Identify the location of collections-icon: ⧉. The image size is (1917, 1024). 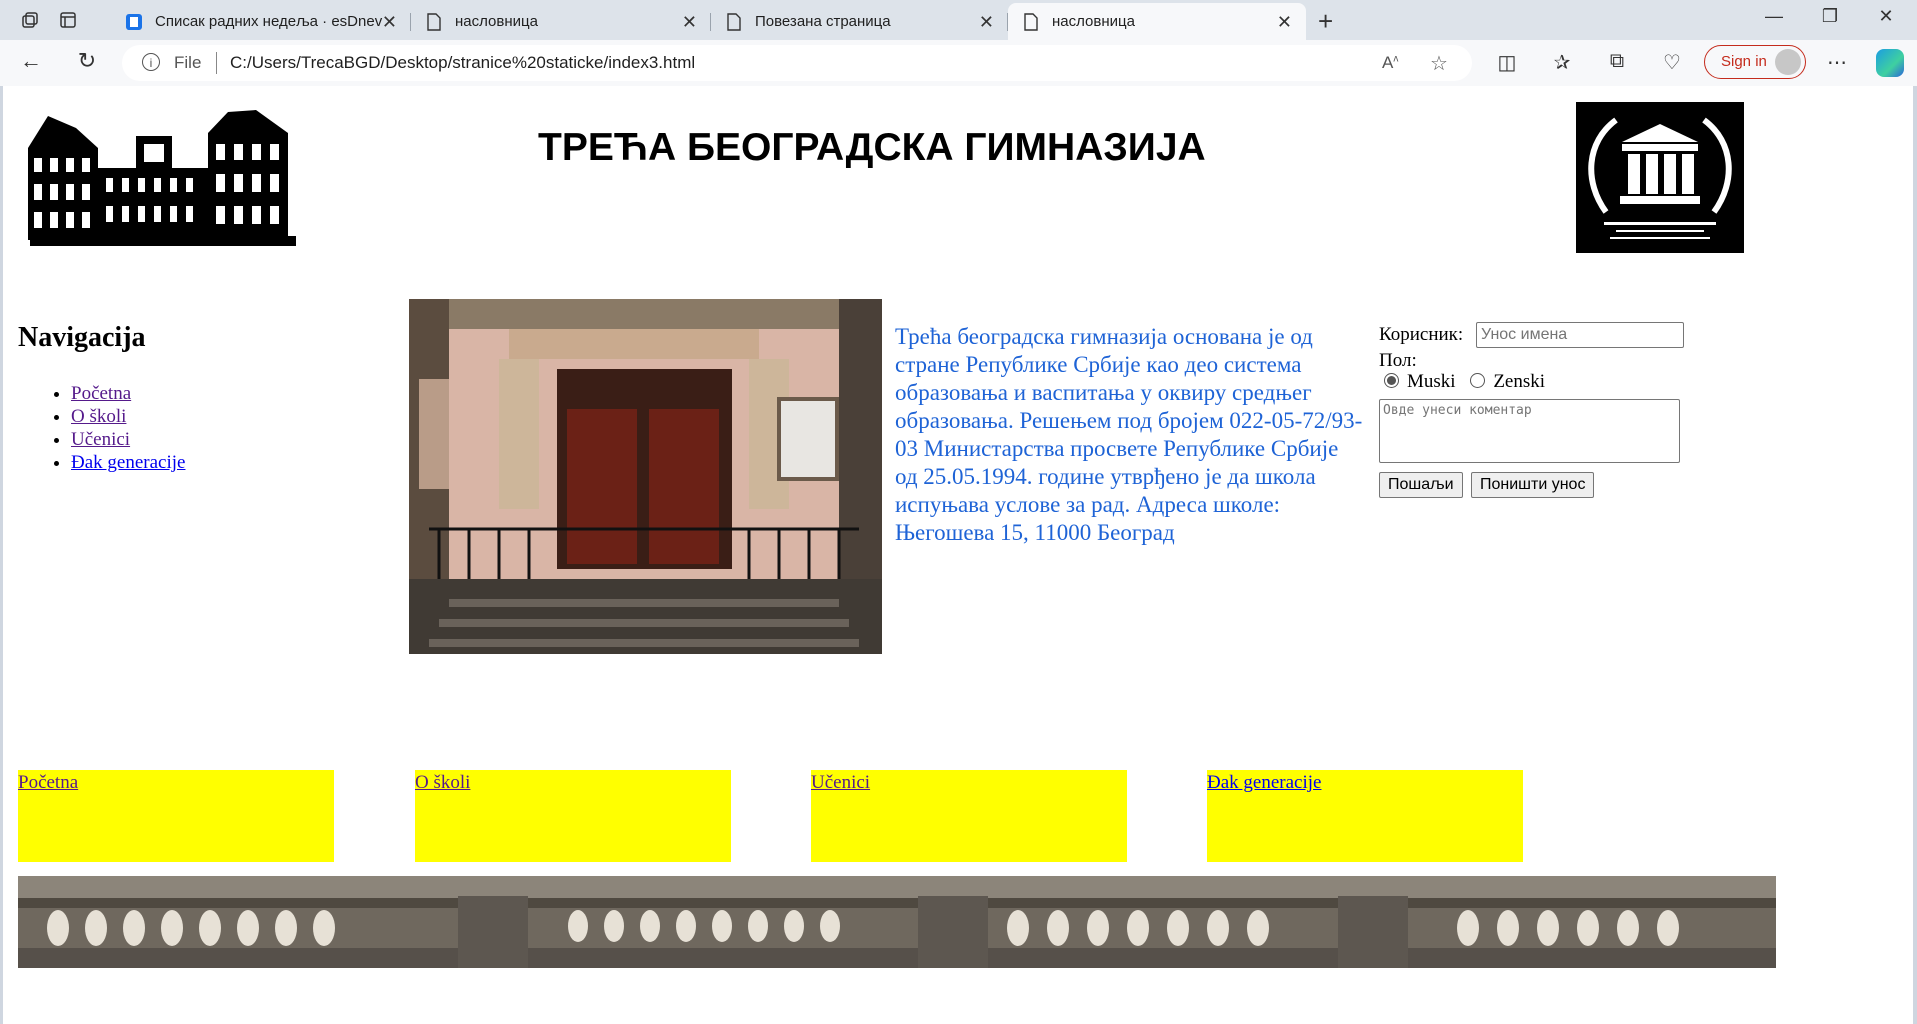
(1617, 61).